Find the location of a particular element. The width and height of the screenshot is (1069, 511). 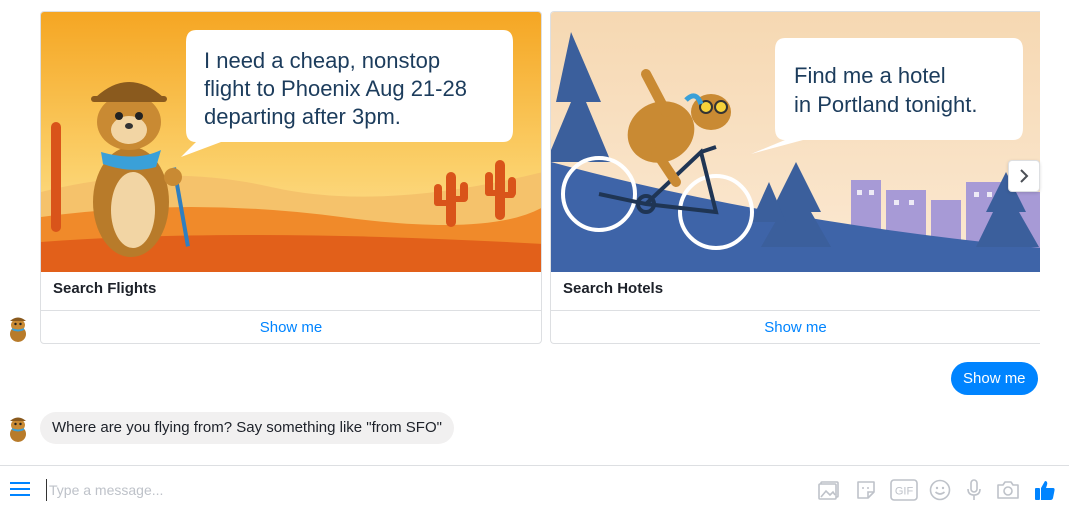

chevron-right-icon is located at coordinates (1024, 176).